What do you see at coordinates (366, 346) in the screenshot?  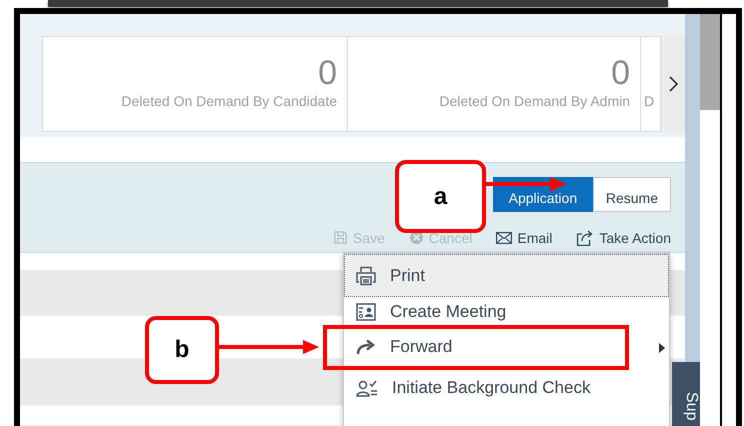 I see `curved-arrow-icon` at bounding box center [366, 346].